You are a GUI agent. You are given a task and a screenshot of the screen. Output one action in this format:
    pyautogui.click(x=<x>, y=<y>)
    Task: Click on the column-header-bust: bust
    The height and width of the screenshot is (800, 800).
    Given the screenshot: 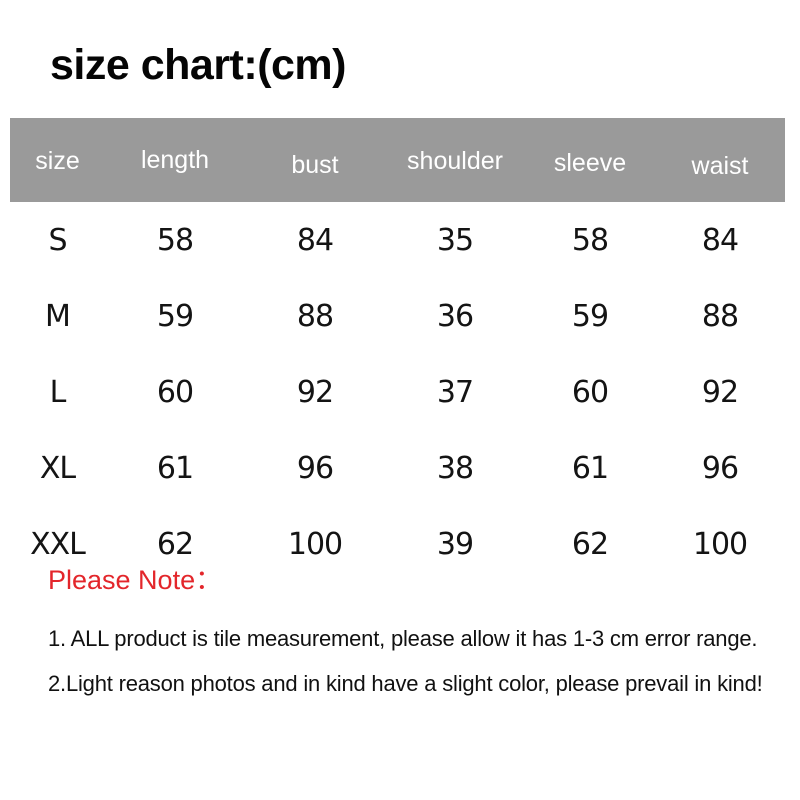 What is the action you would take?
    pyautogui.click(x=315, y=165)
    